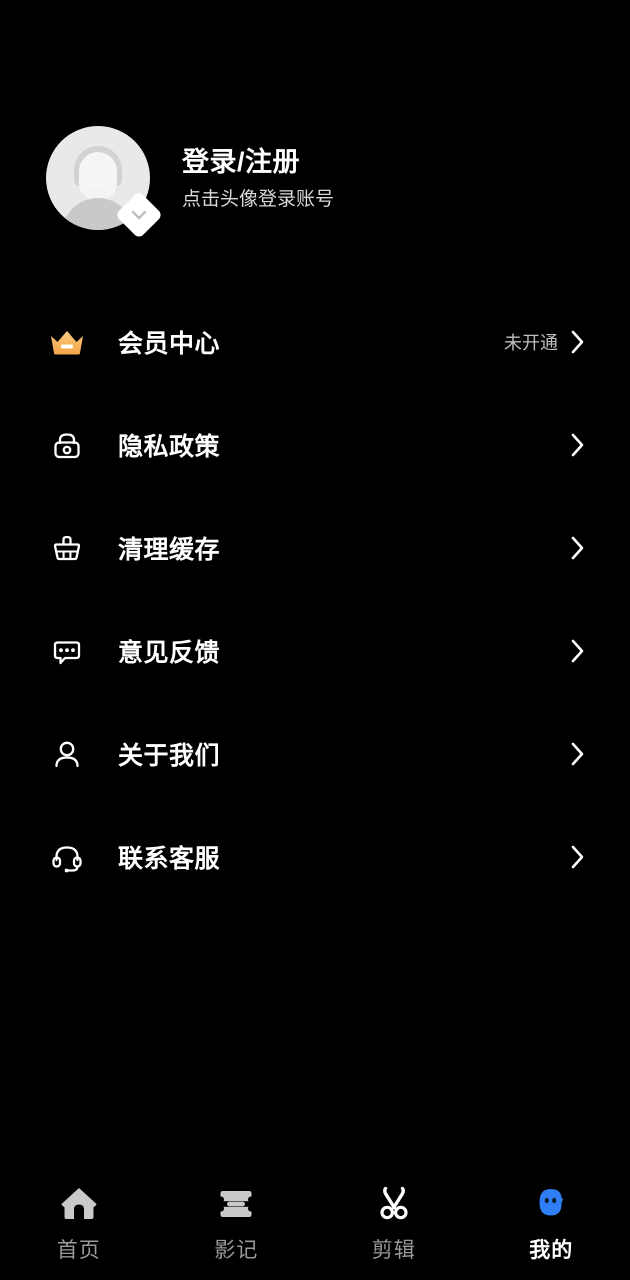  Describe the element at coordinates (551, 1250) in the screenshot. I see `tab-label: 我的` at that location.